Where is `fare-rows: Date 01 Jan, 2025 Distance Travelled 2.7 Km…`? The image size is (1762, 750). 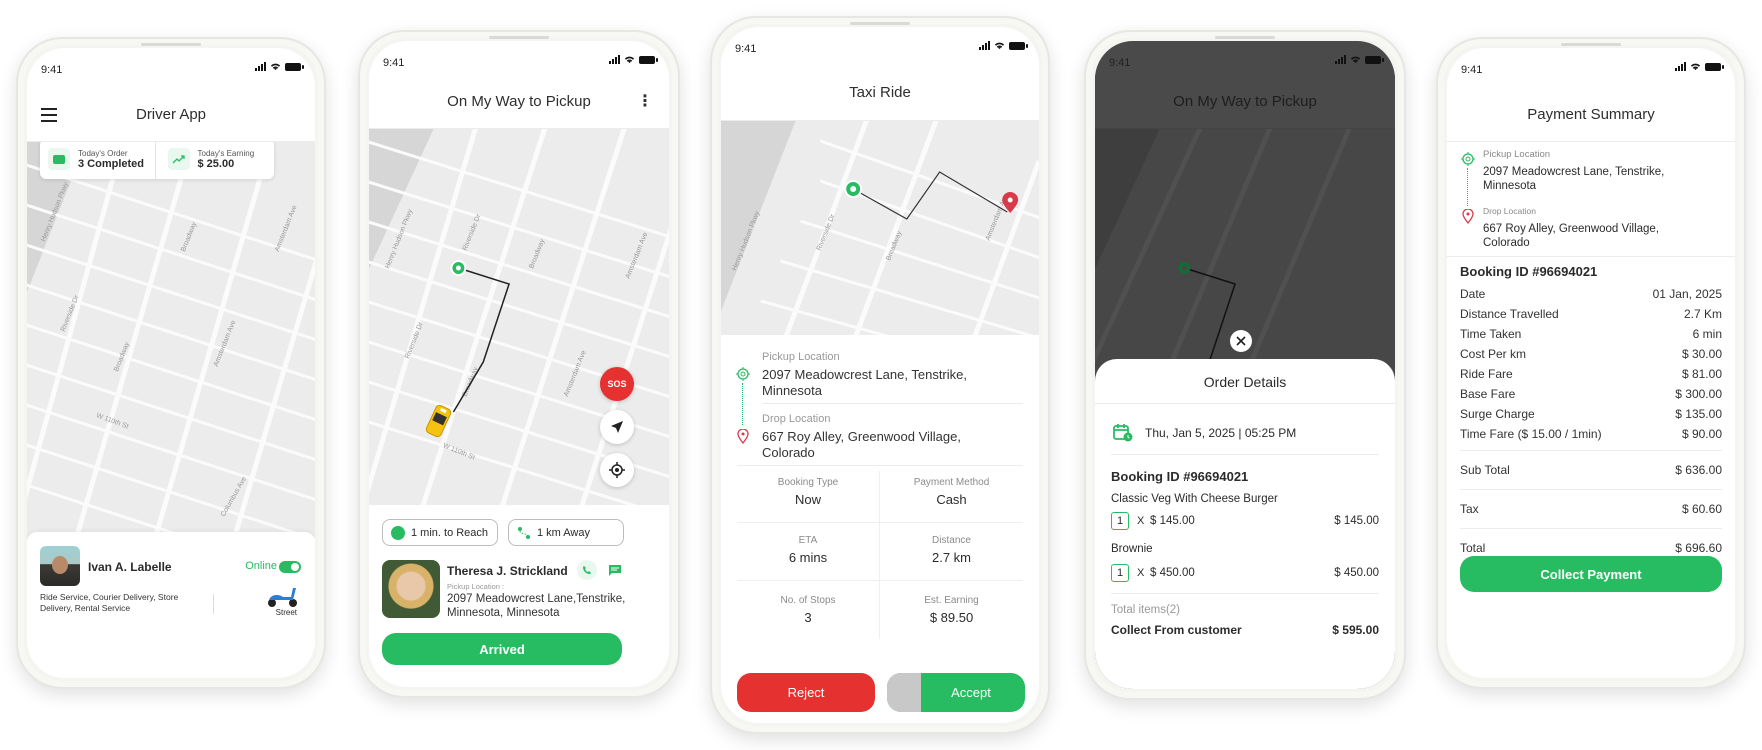
fare-rows: Date 01 Jan, 2025 Distance Travelled 2.7 Km… is located at coordinates (1591, 364).